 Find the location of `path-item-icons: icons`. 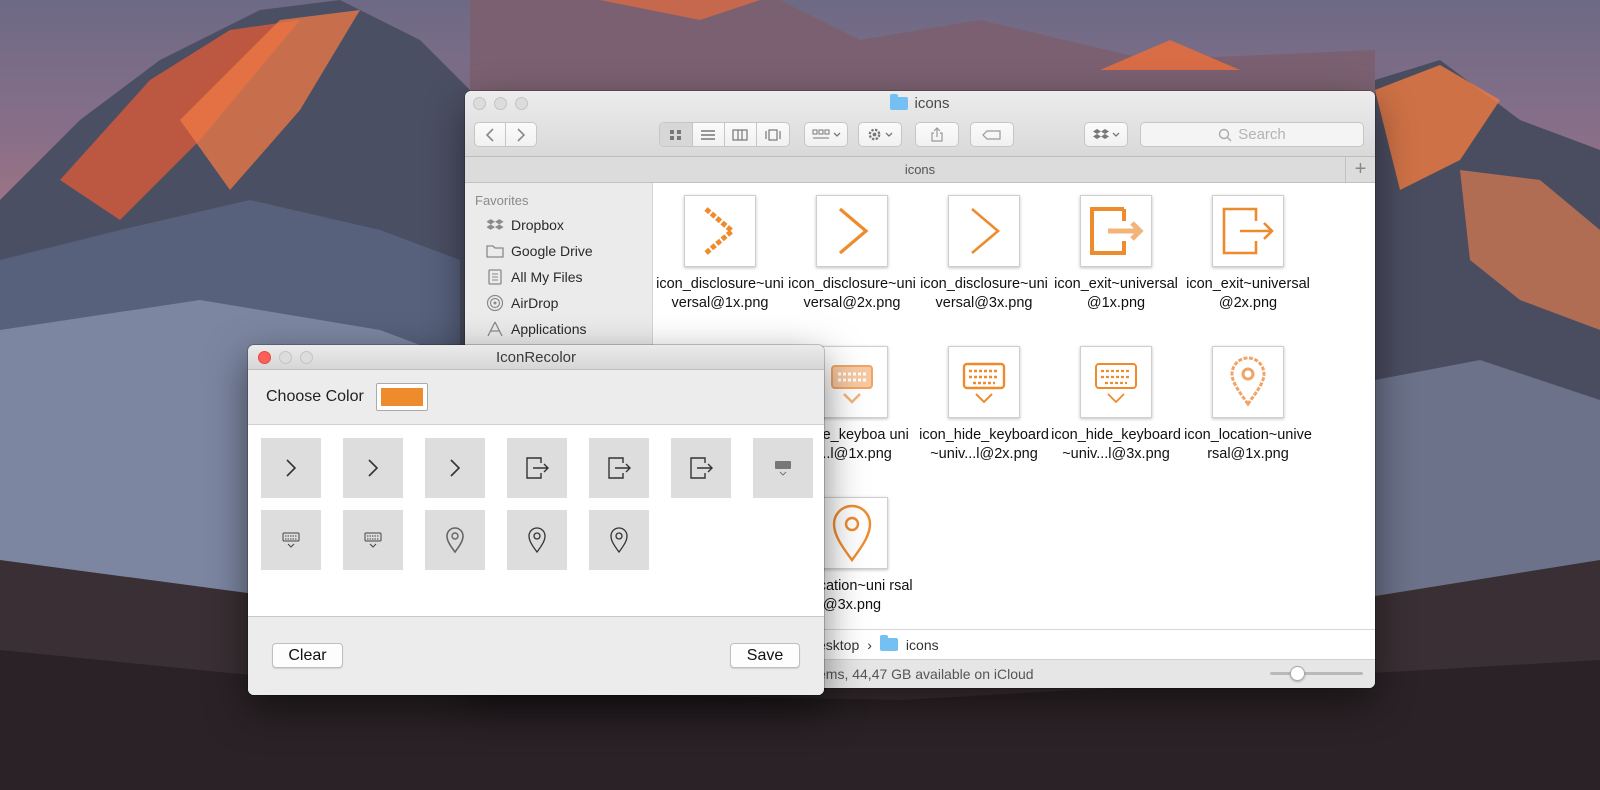

path-item-icons: icons is located at coordinates (922, 645).